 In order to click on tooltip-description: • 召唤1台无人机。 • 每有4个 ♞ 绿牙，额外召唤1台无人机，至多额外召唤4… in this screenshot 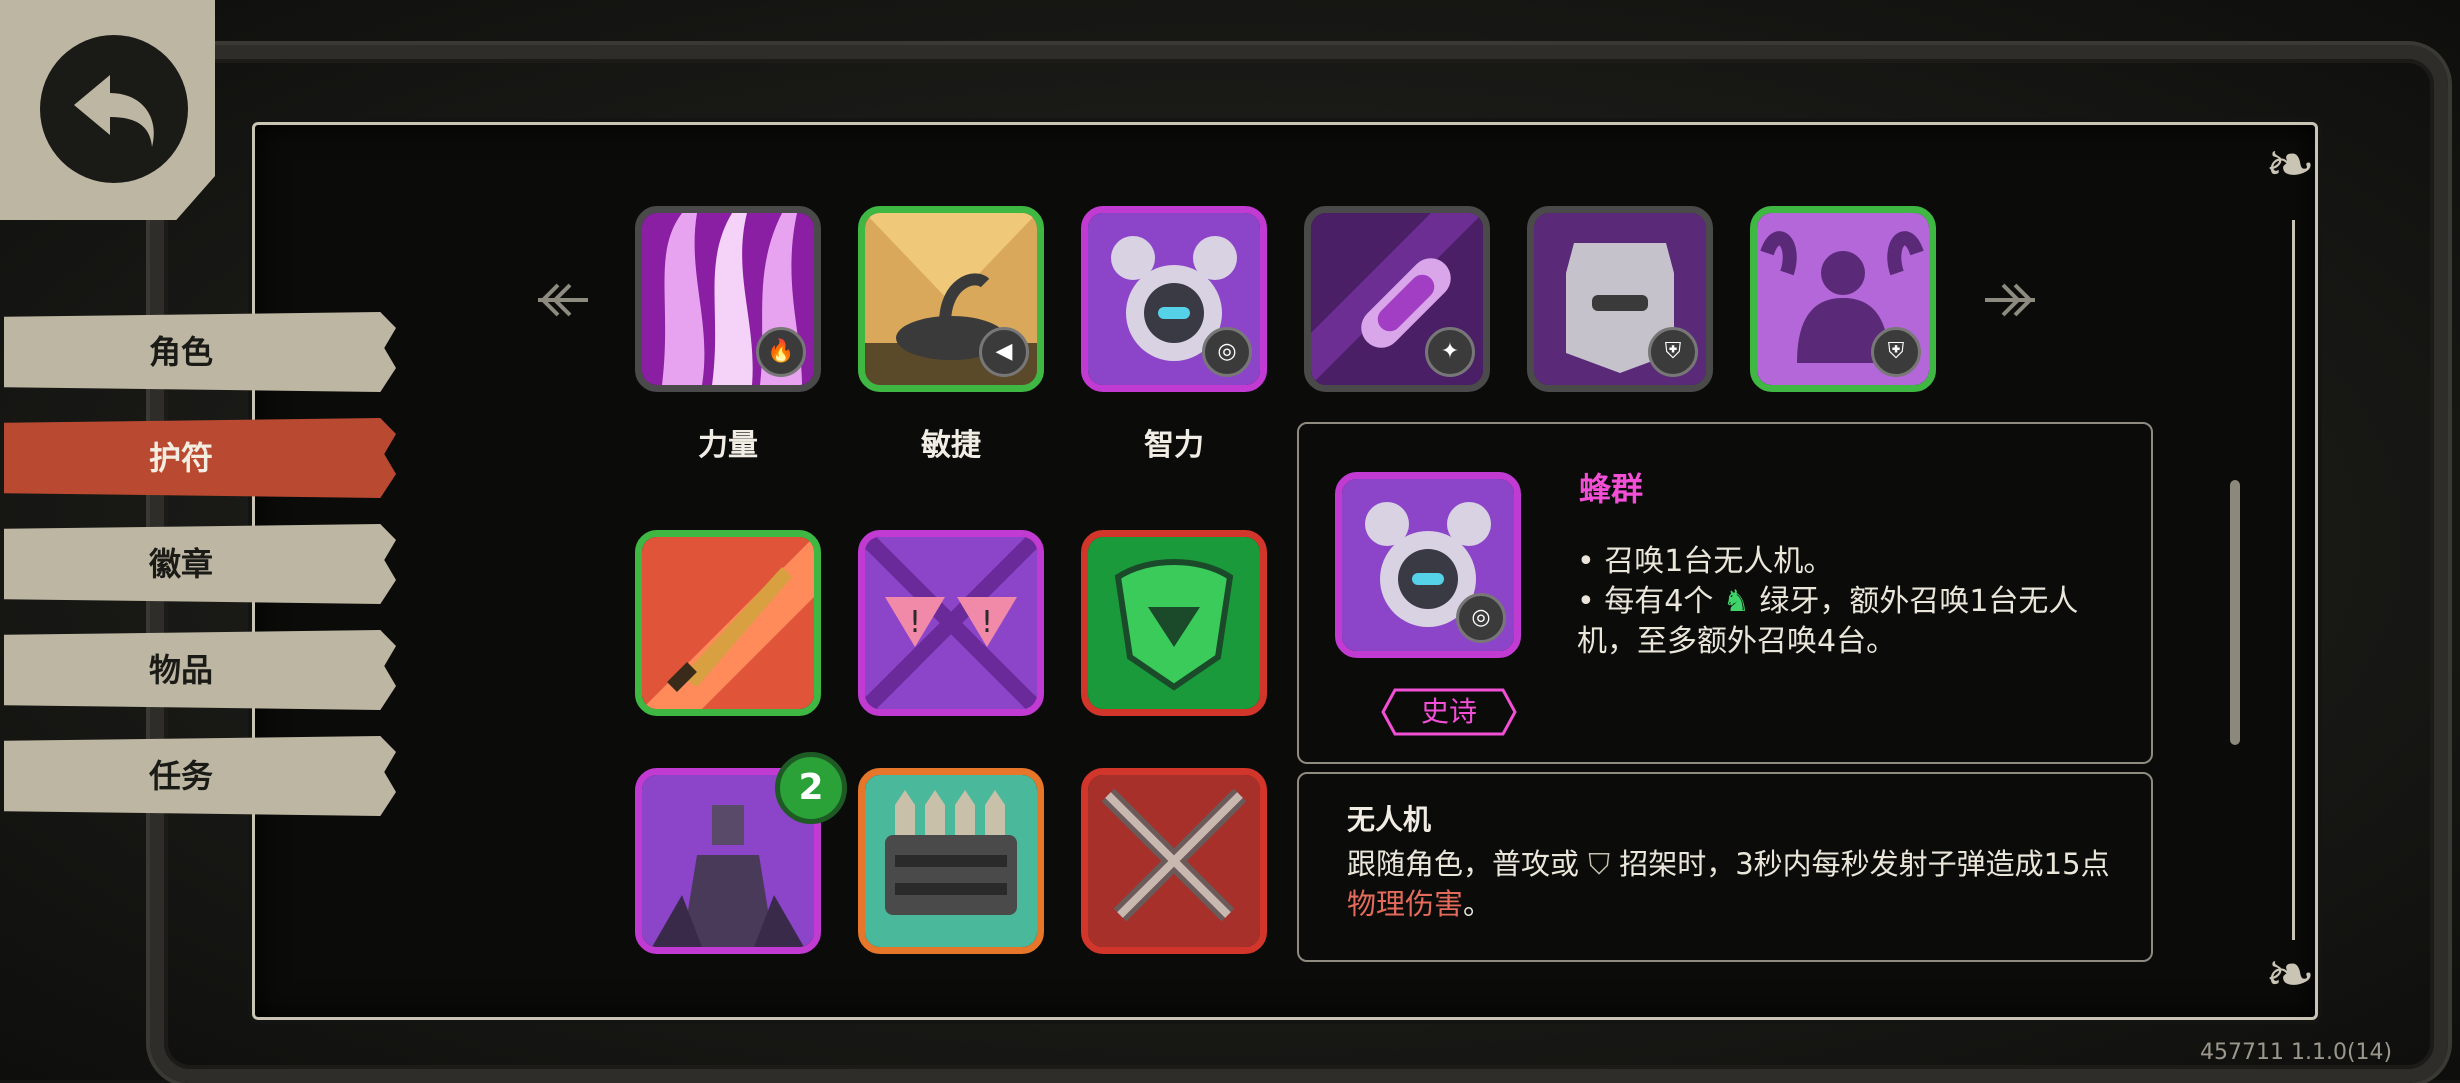, I will do `click(1847, 602)`.